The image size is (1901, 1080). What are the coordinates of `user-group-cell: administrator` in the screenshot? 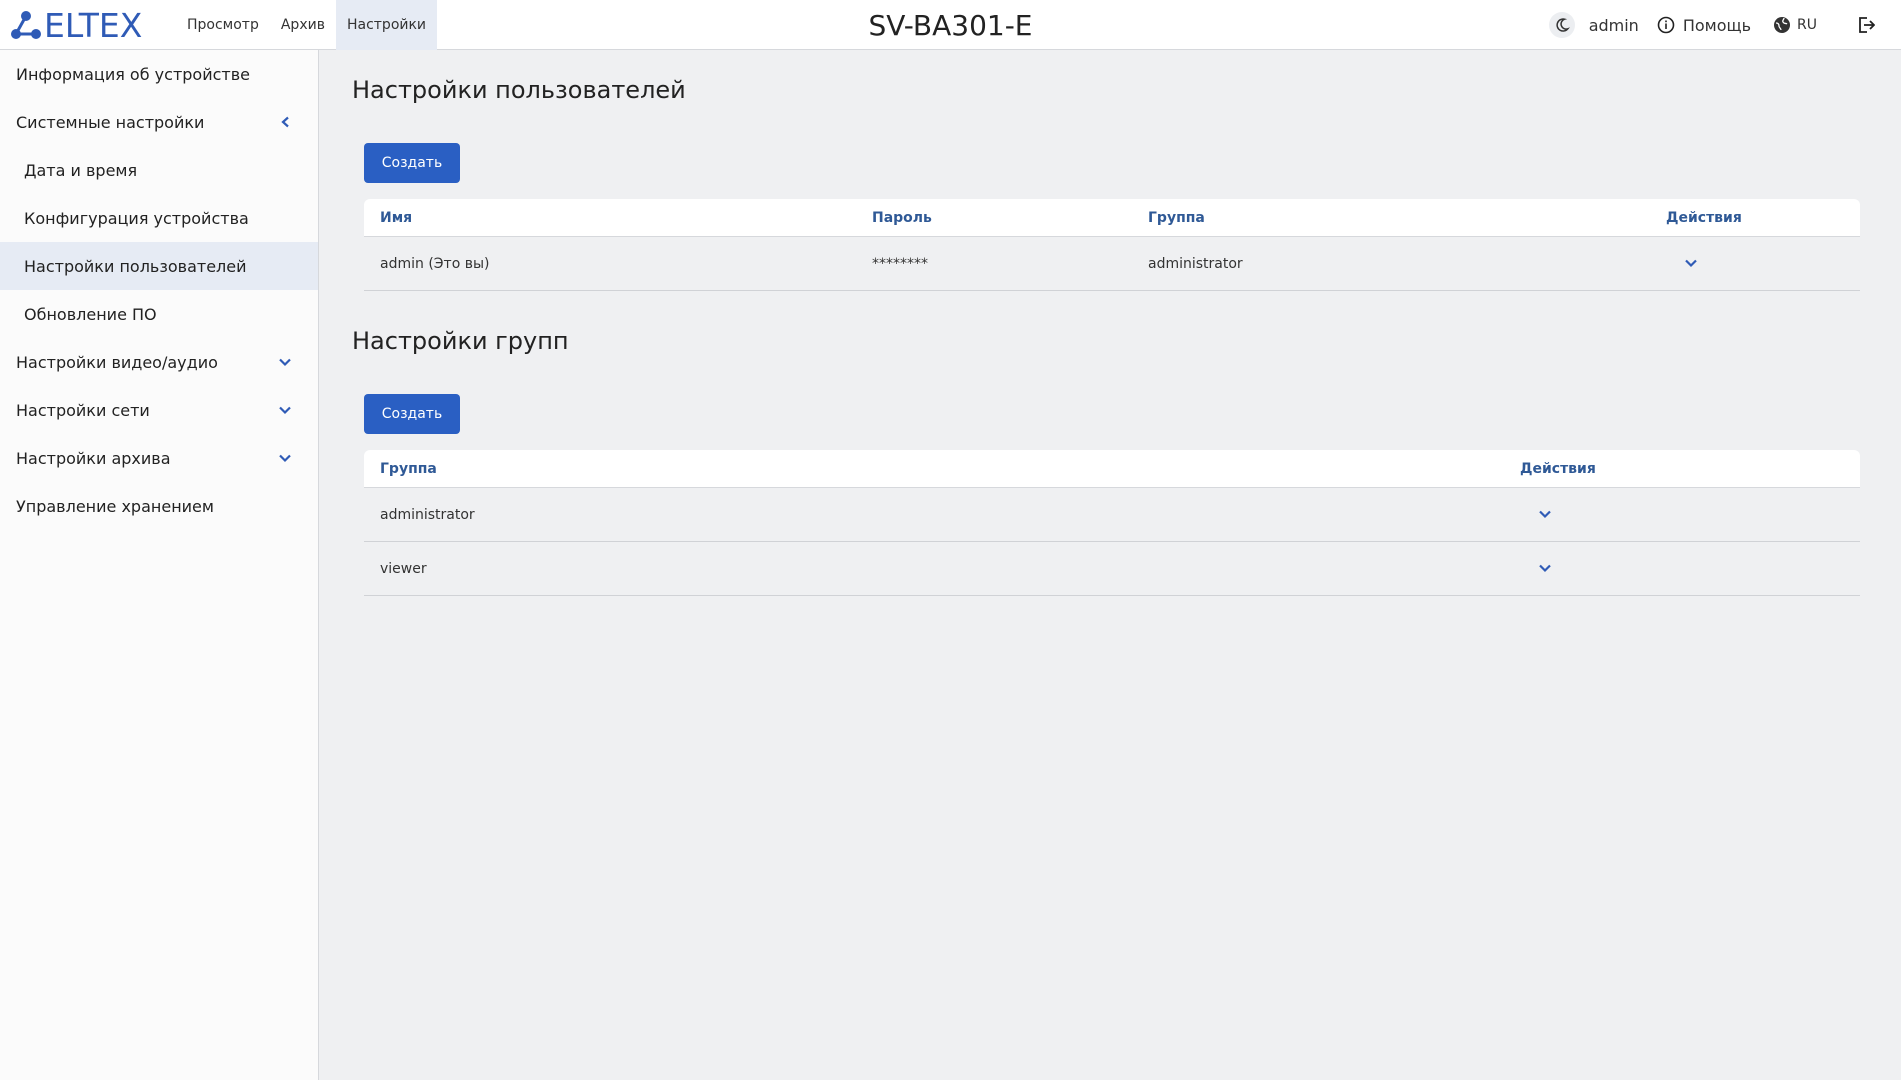 It's located at (1195, 263).